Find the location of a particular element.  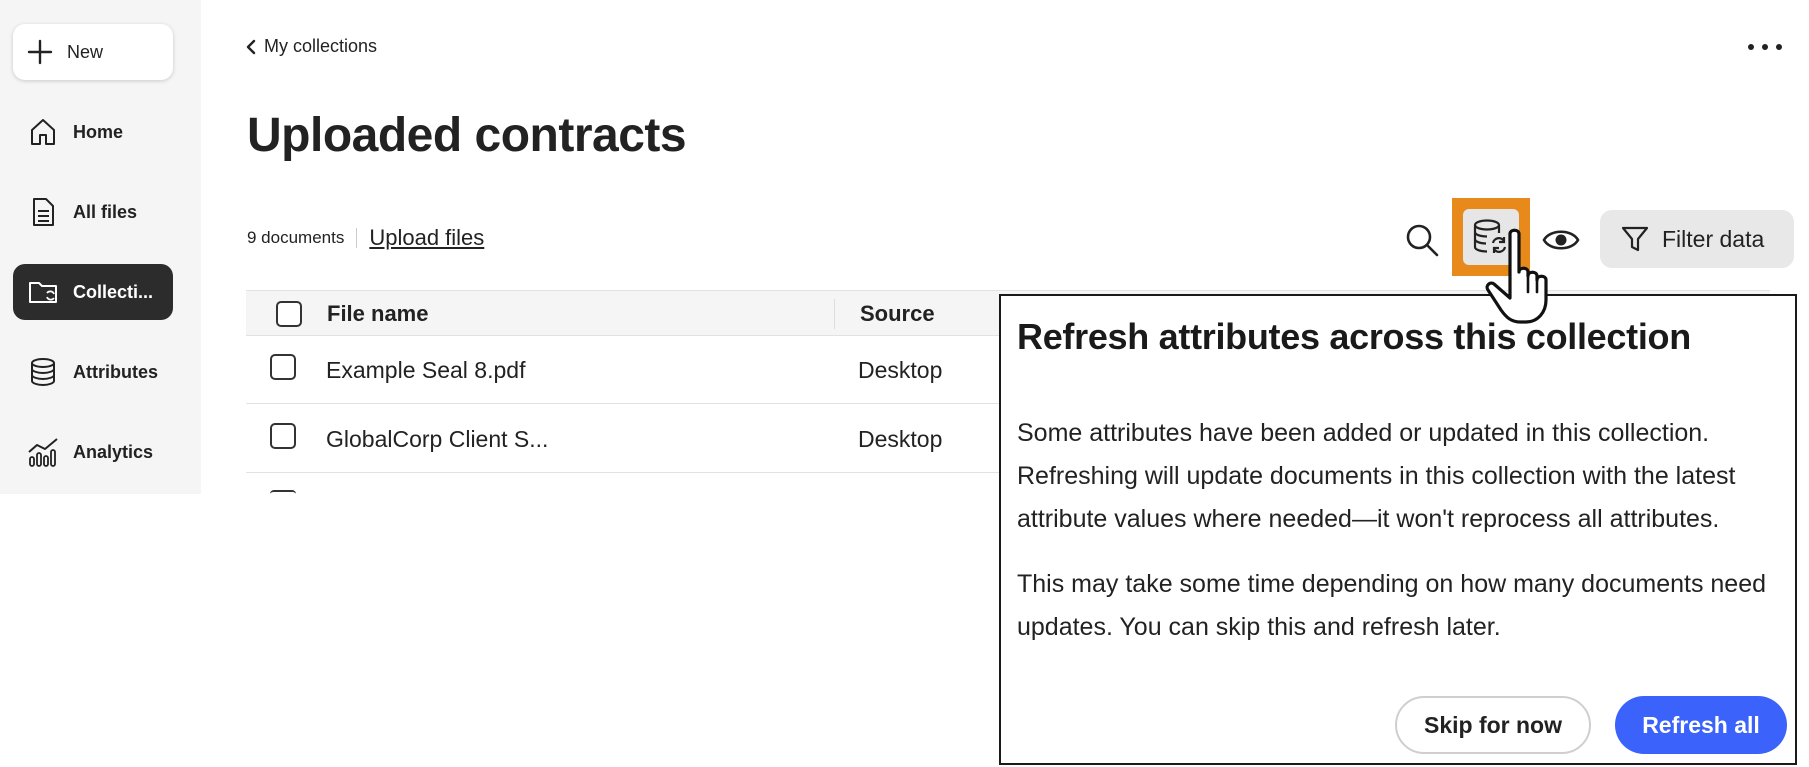

sidebar-item-analytics: Analytics is located at coordinates (93, 452).